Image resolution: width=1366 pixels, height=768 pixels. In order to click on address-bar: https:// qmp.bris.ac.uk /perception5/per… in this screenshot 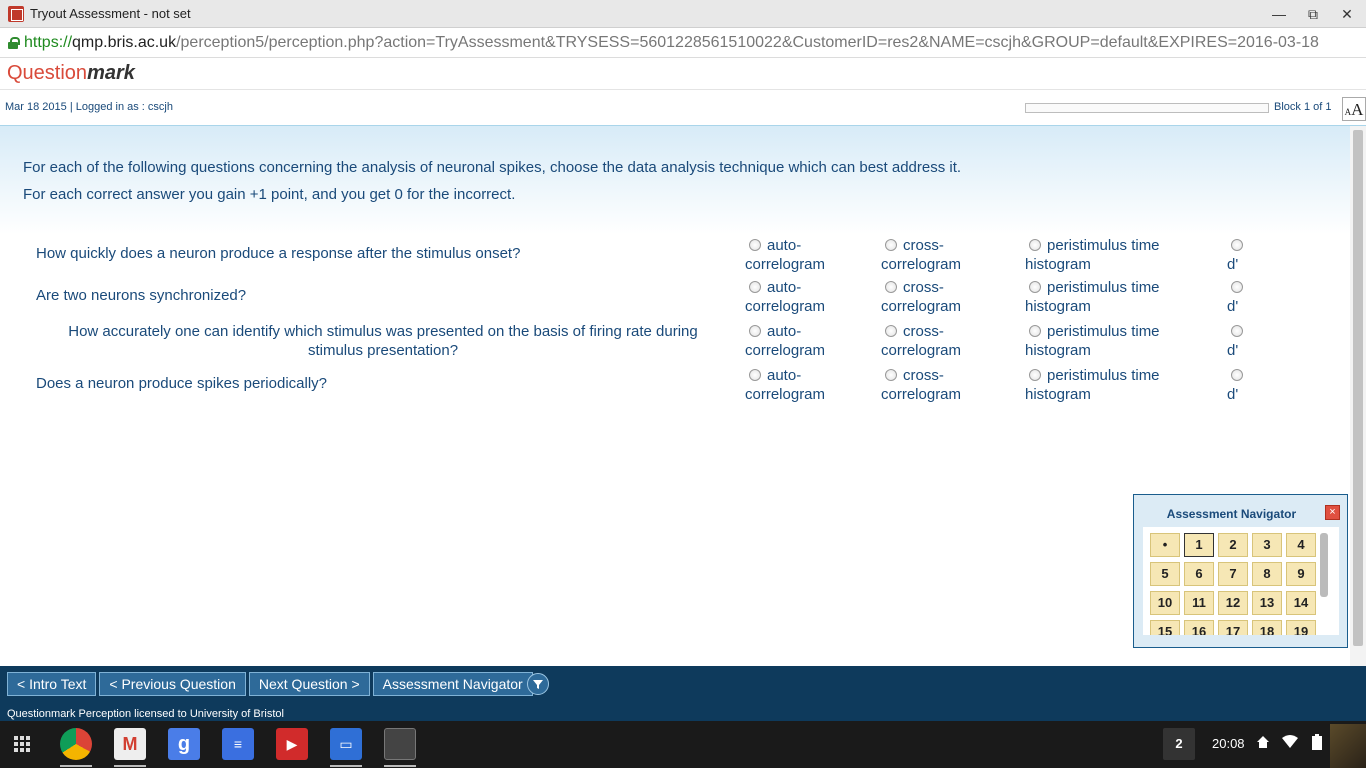, I will do `click(683, 43)`.